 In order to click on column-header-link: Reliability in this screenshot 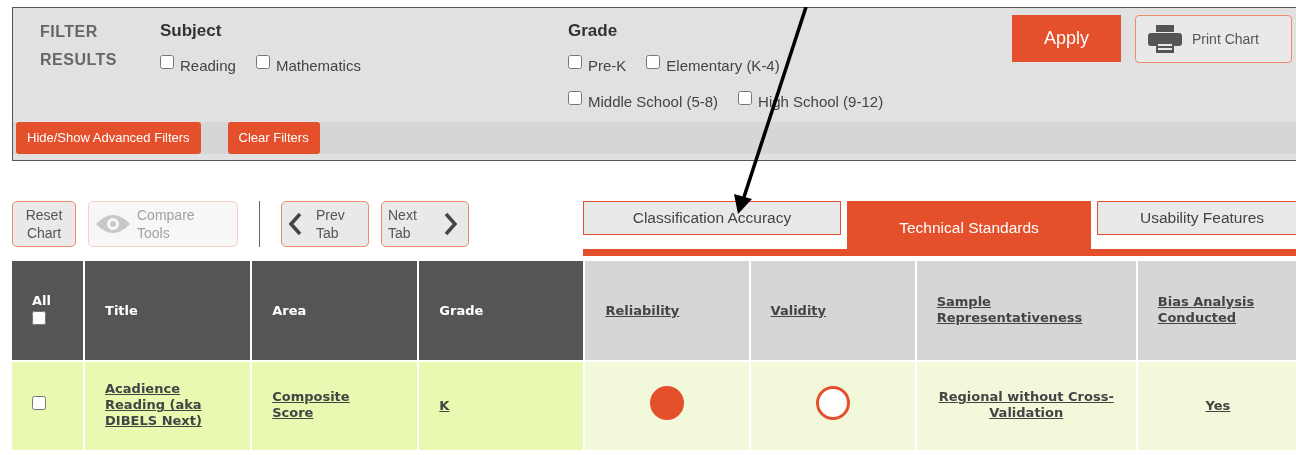, I will do `click(642, 310)`.